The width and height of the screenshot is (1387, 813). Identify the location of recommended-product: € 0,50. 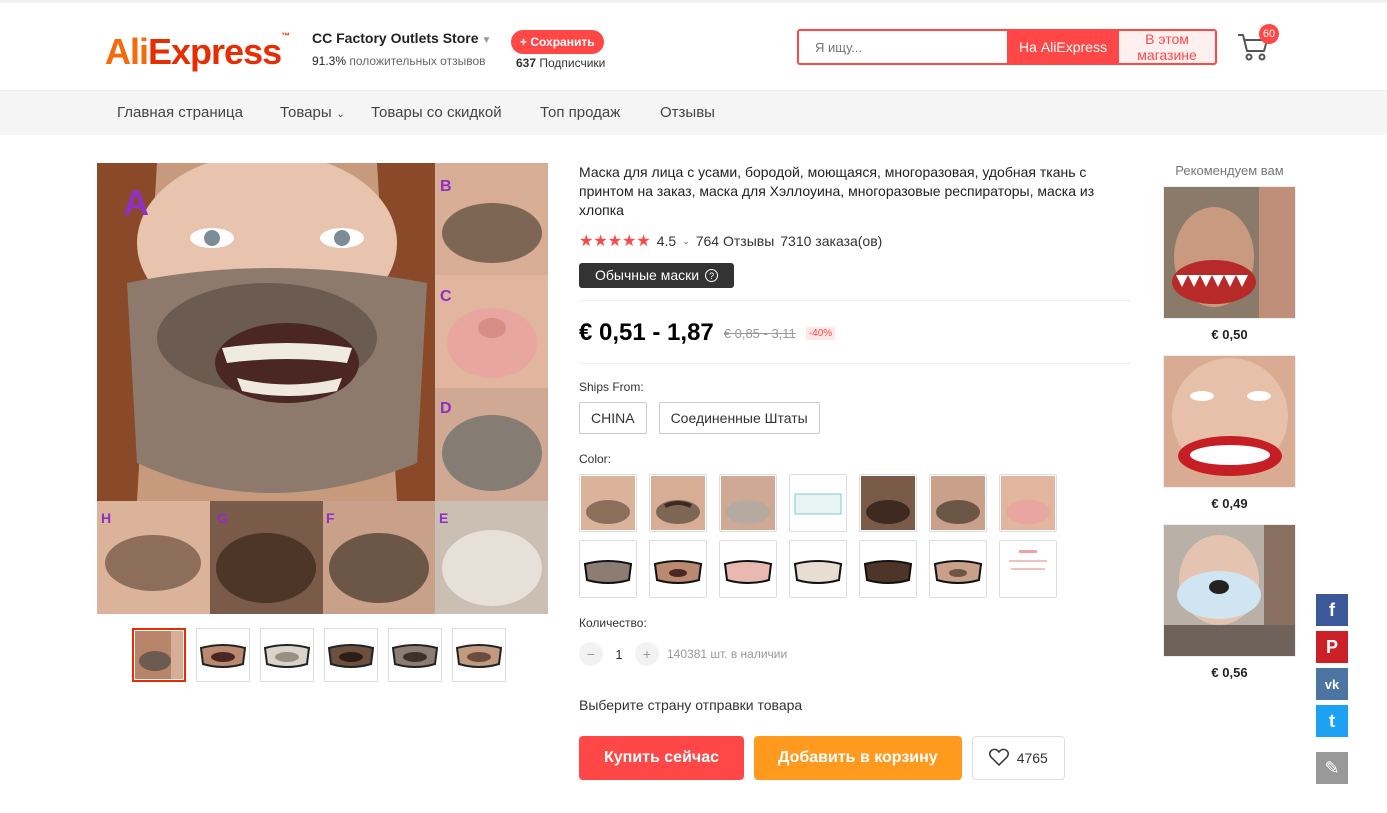
(1229, 264).